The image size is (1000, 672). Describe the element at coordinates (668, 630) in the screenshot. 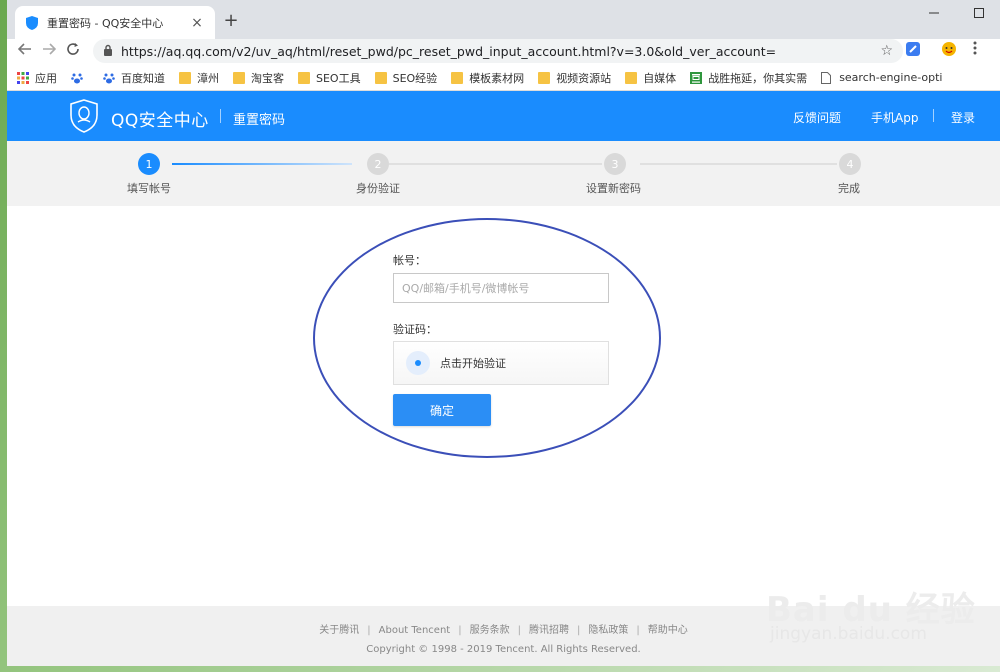

I see `footer-link-help: 帮助中心` at that location.